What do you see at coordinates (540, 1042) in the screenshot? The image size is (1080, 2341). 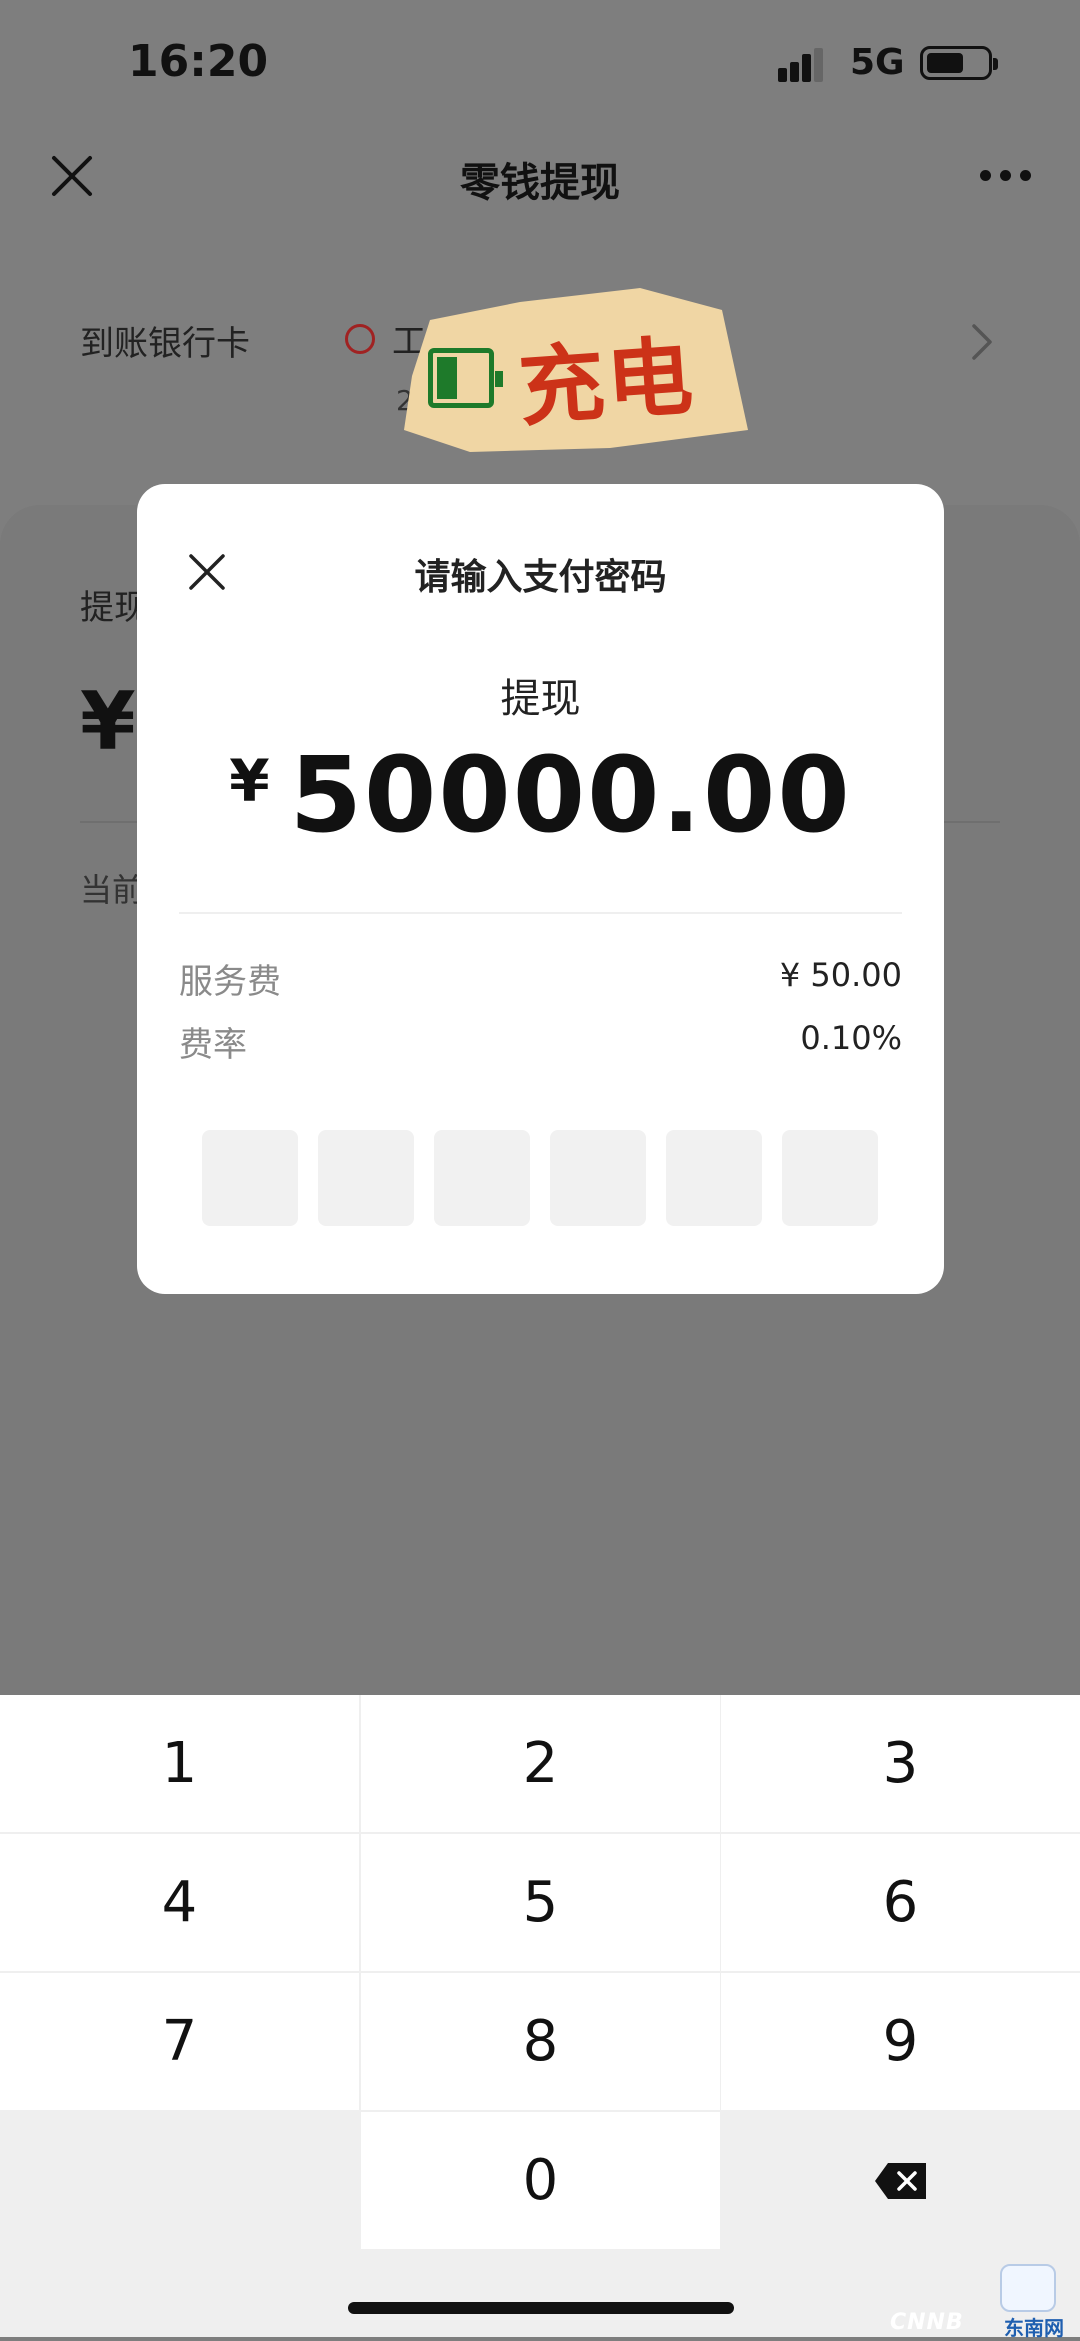 I see `rate-row: 费率 0.10%` at bounding box center [540, 1042].